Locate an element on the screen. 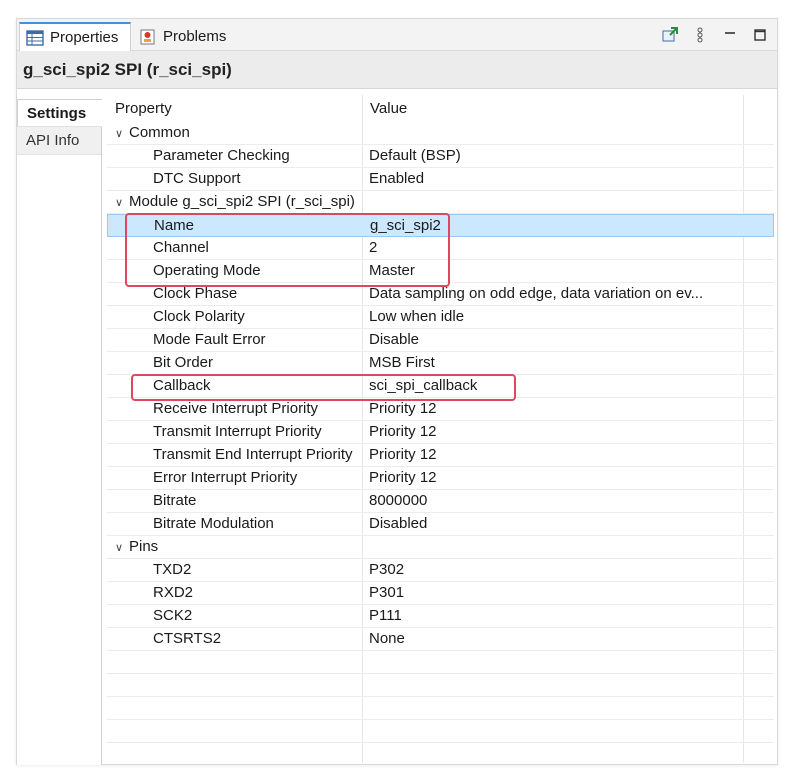 This screenshot has height=784, width=799. tab-problems: Problems is located at coordinates (186, 36).